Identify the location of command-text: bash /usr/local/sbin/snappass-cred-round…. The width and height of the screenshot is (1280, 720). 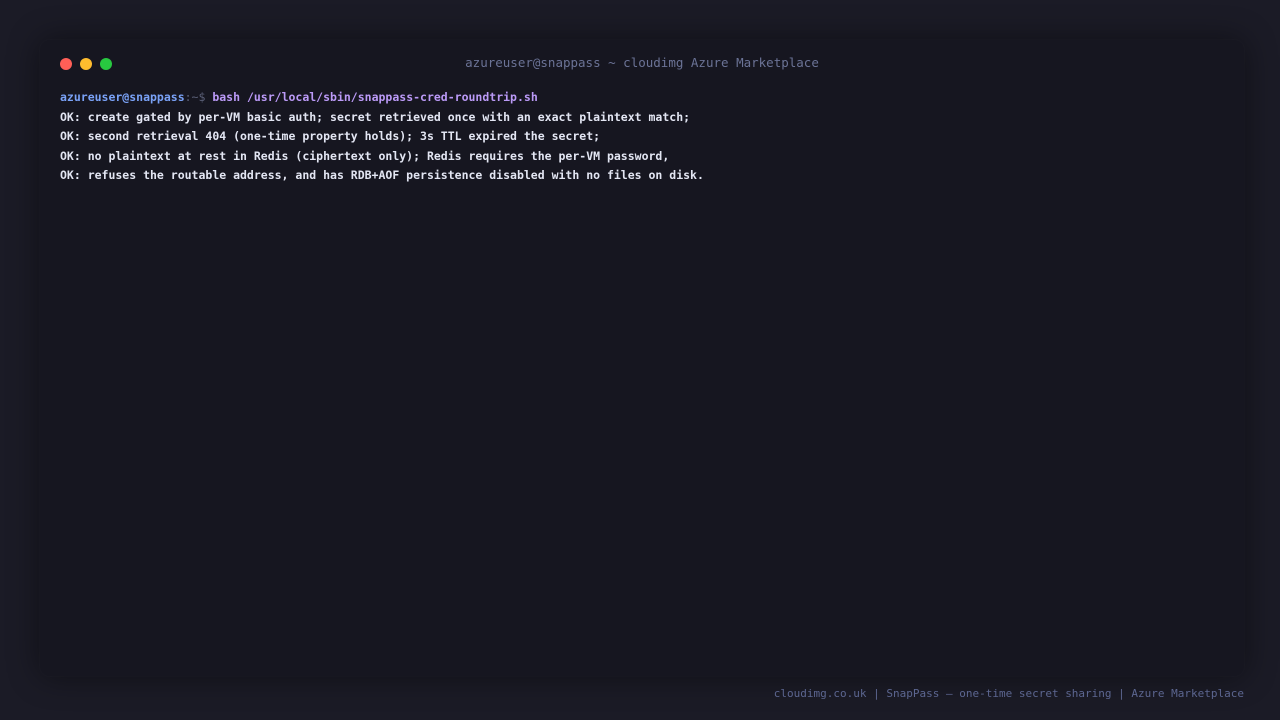
(375, 97).